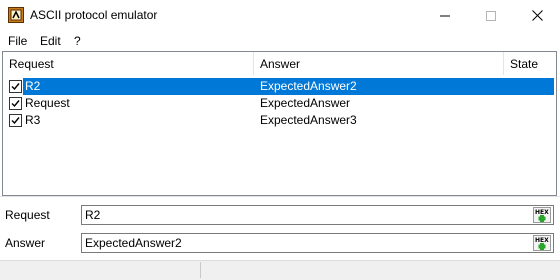  I want to click on maximize-button, so click(491, 15).